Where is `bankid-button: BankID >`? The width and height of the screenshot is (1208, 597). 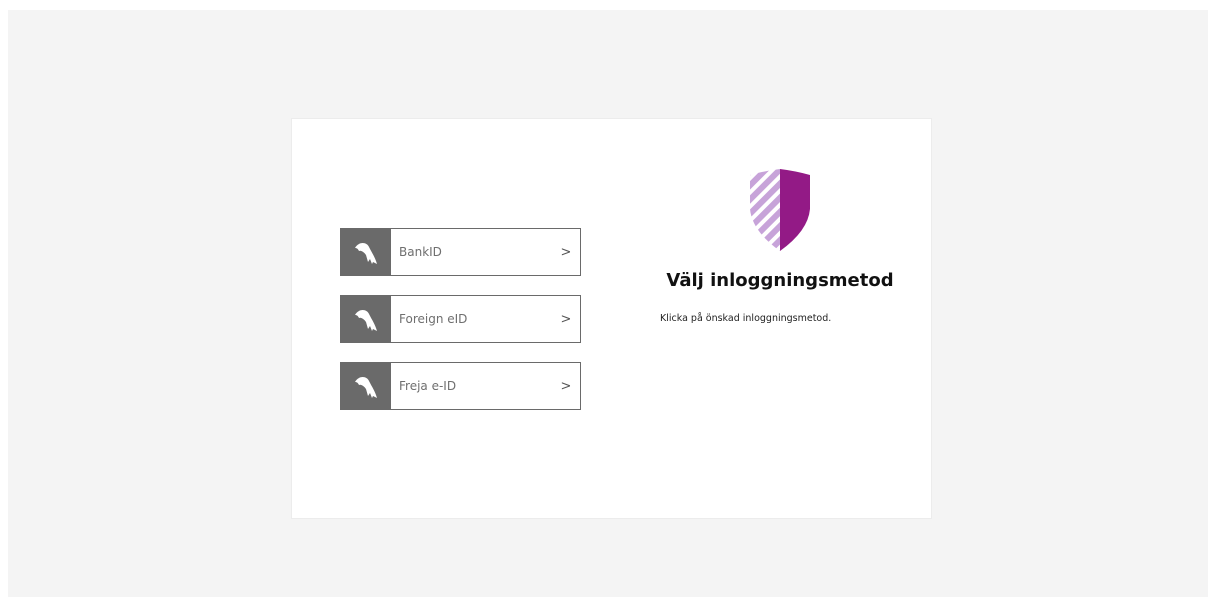
bankid-button: BankID > is located at coordinates (460, 252).